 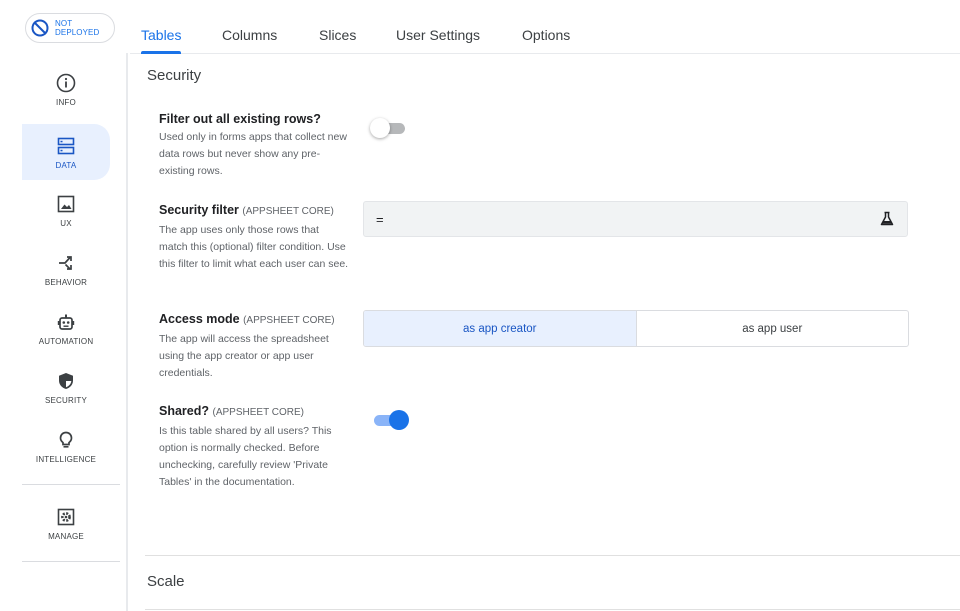 I want to click on sidebar-item-info: INFO, so click(x=66, y=89).